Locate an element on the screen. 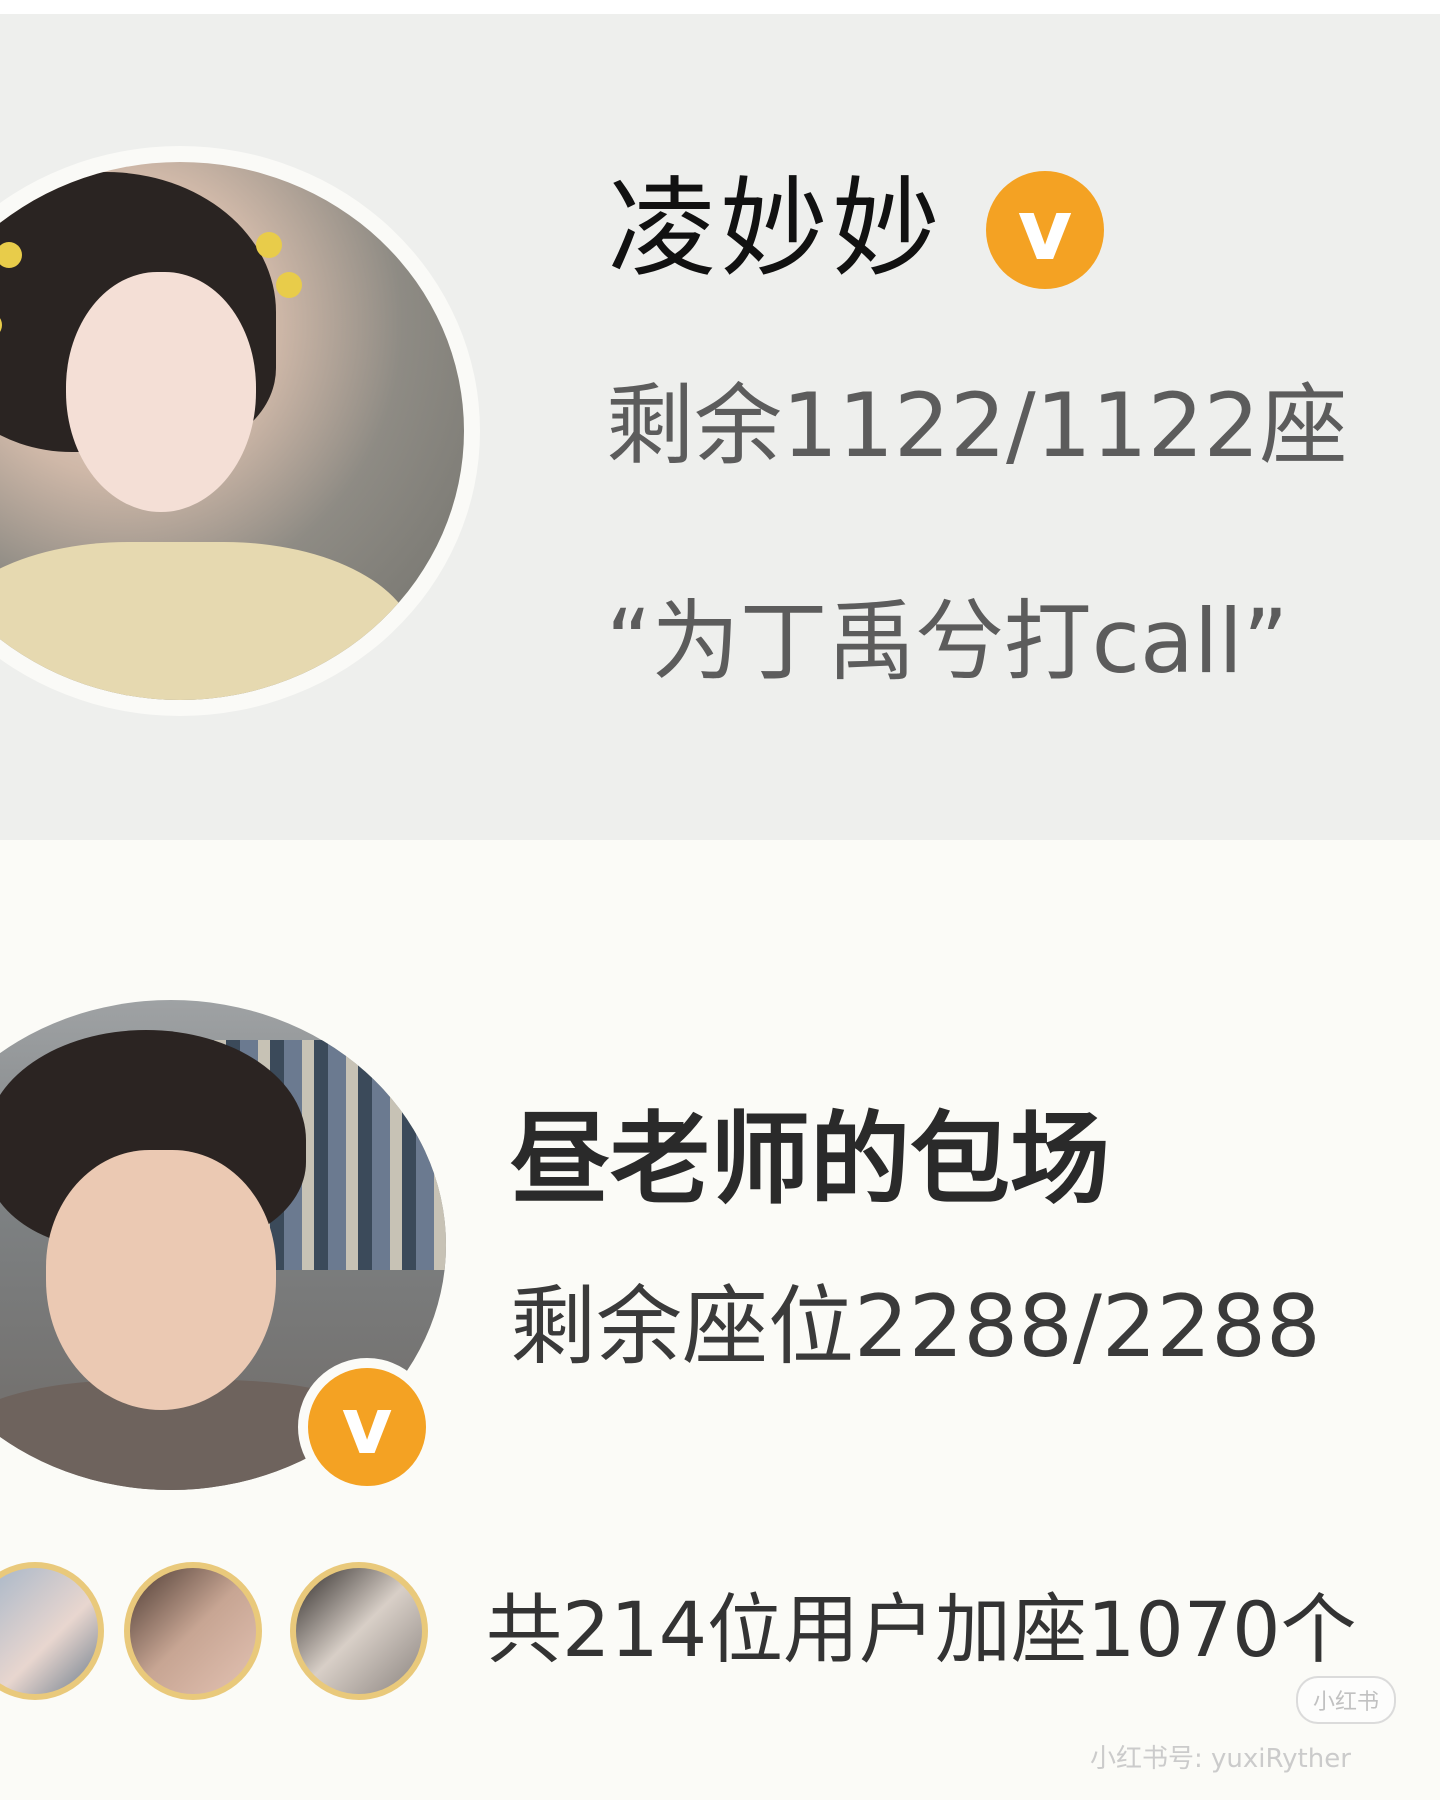 Image resolution: width=1440 pixels, height=1800 pixels. host-avatar is located at coordinates (240, 431).